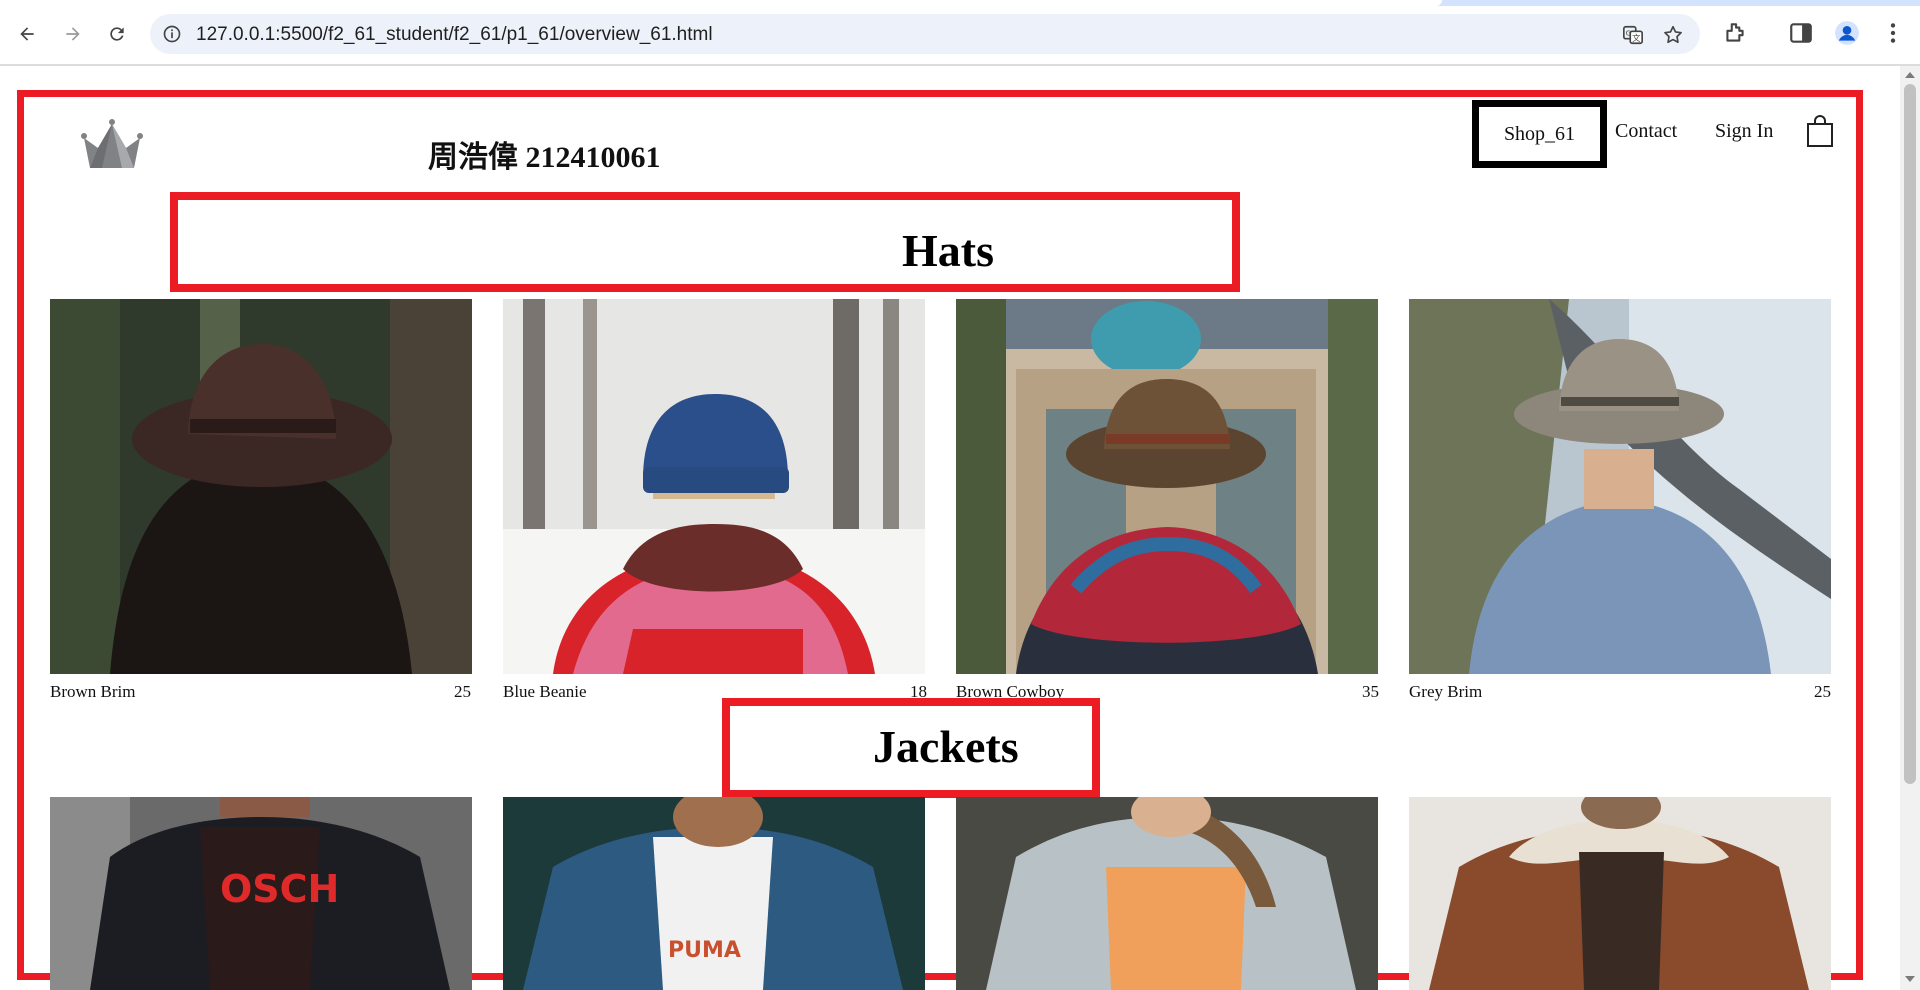  Describe the element at coordinates (1646, 131) in the screenshot. I see `nav-link-contact: Contact` at that location.